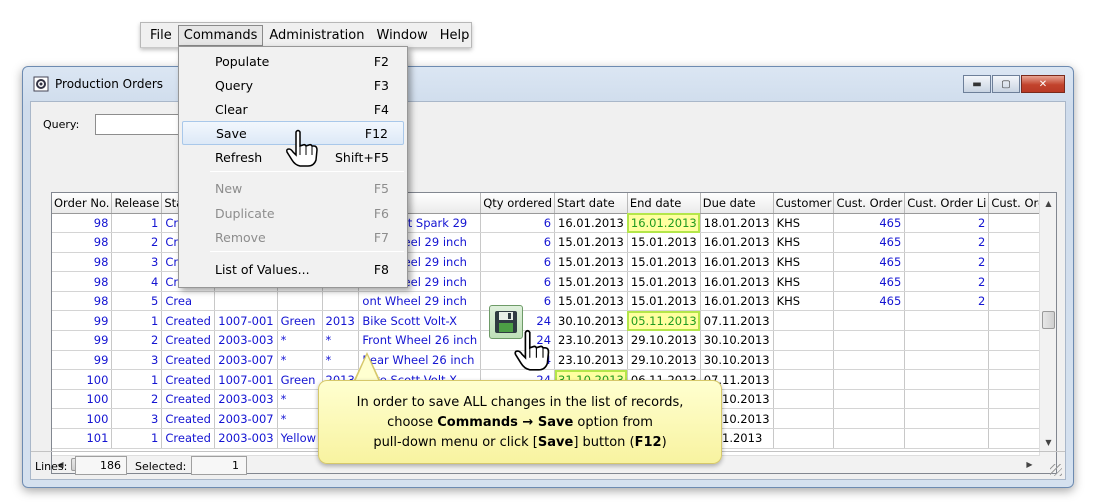  Describe the element at coordinates (293, 62) in the screenshot. I see `menu-item-populate: Populate F2` at that location.